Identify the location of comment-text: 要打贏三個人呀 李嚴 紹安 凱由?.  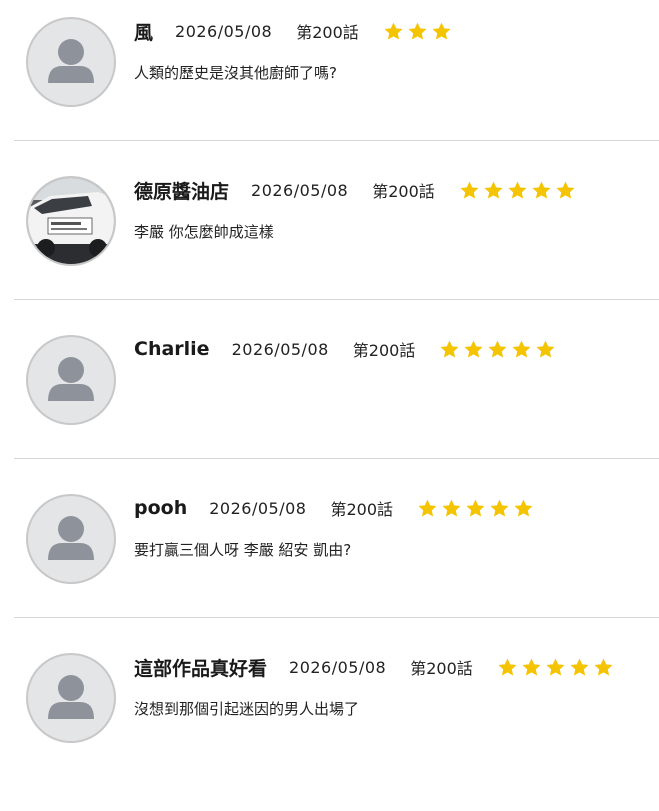
(243, 550).